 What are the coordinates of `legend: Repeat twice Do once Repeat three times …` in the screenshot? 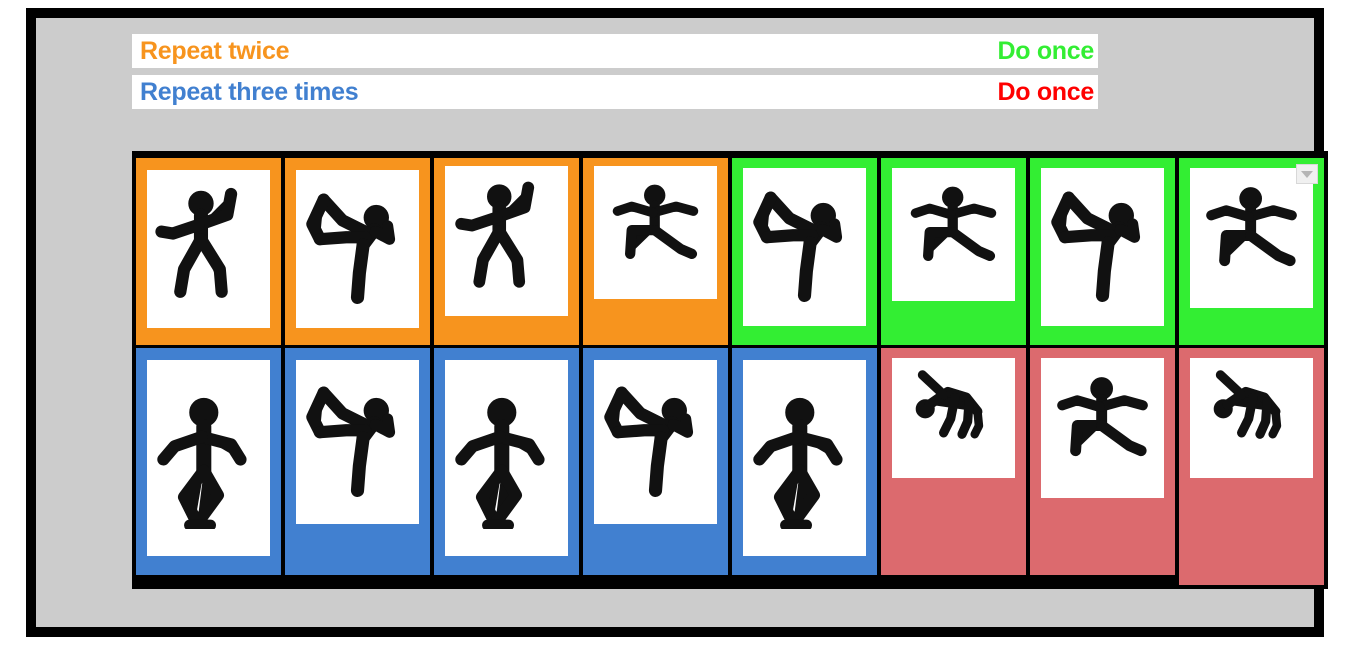 It's located at (615, 71).